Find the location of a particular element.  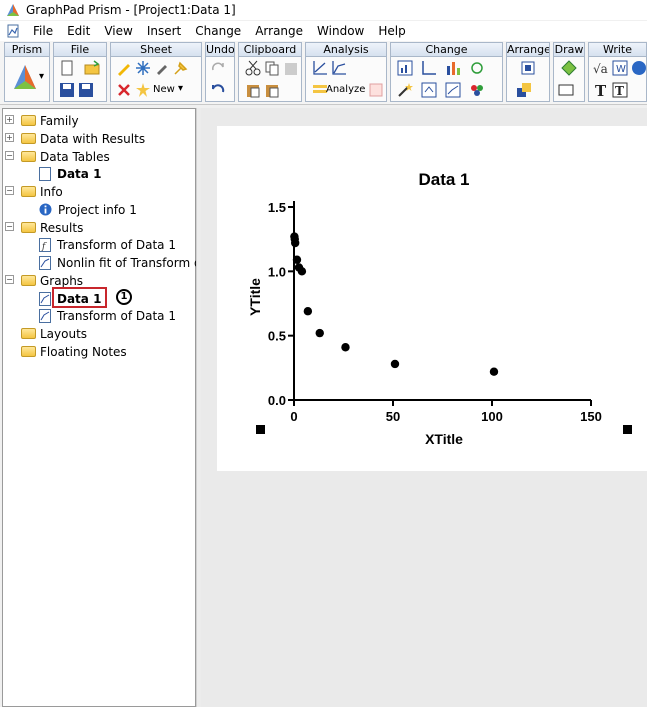

ribbon-group-title: Draw is located at coordinates (569, 50).